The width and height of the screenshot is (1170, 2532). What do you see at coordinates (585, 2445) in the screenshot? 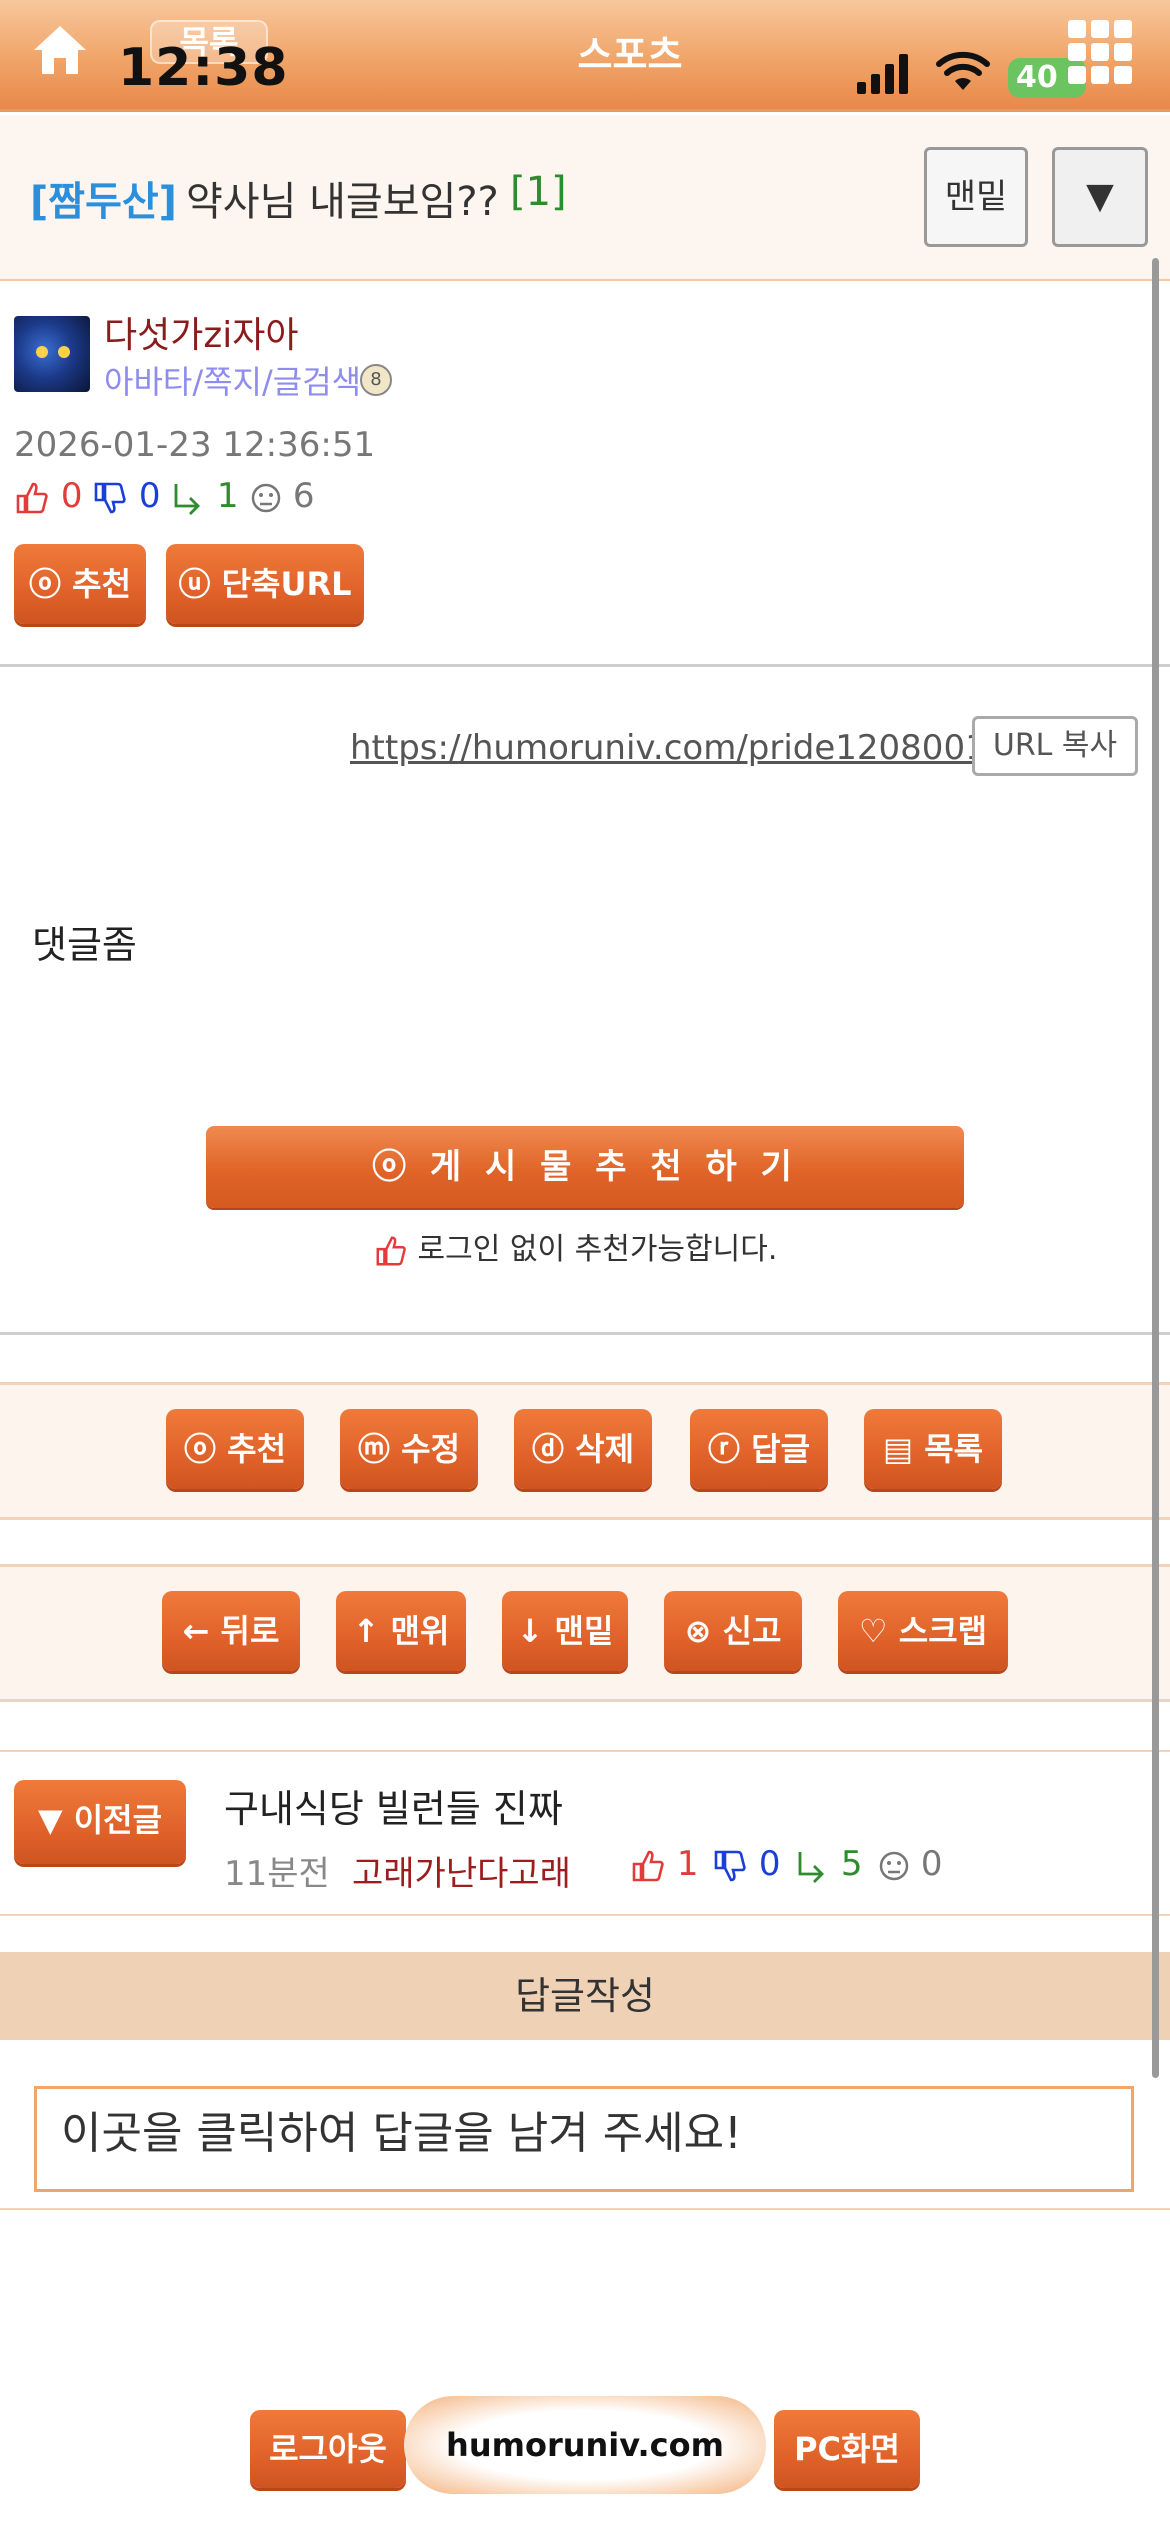
I see `site-logo-button: humoruniv.com` at bounding box center [585, 2445].